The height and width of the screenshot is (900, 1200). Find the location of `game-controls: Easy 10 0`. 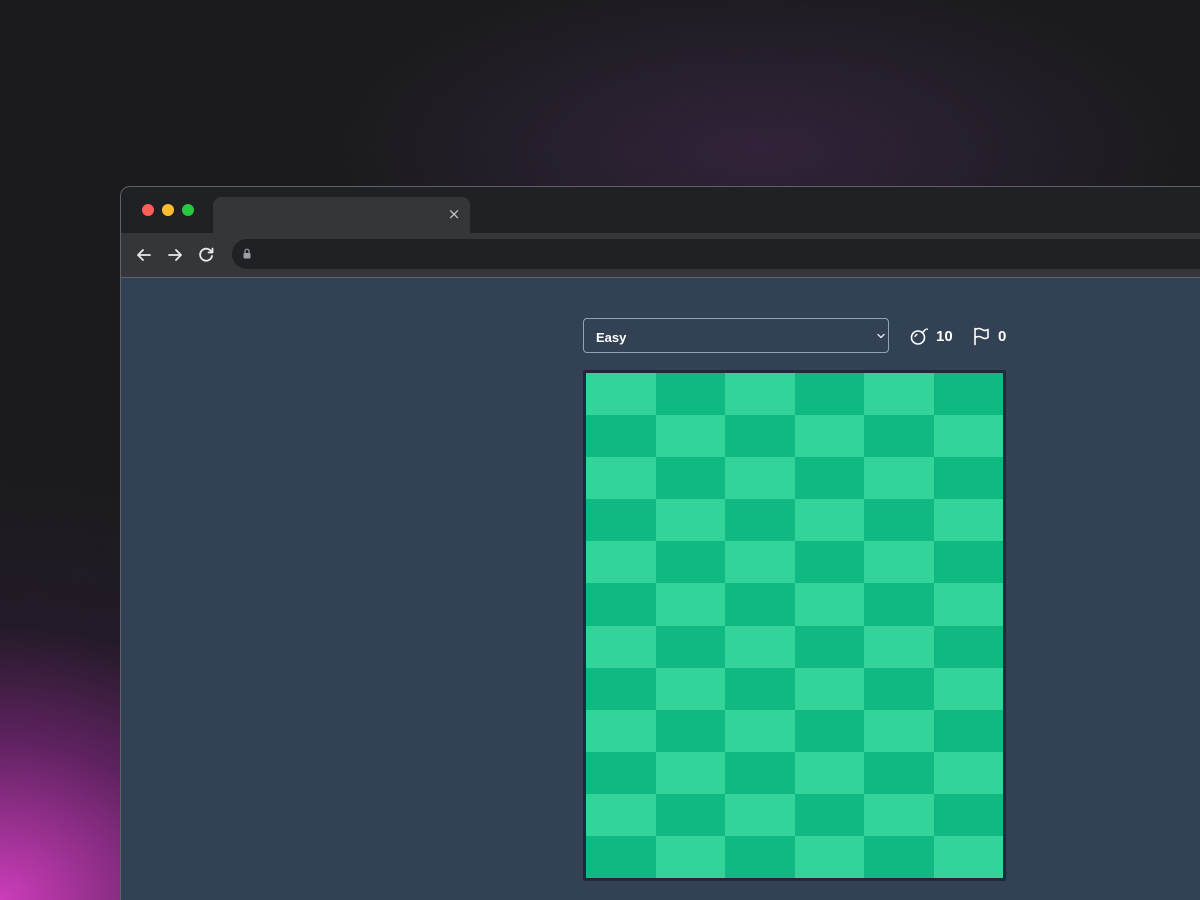

game-controls: Easy 10 0 is located at coordinates (803, 336).